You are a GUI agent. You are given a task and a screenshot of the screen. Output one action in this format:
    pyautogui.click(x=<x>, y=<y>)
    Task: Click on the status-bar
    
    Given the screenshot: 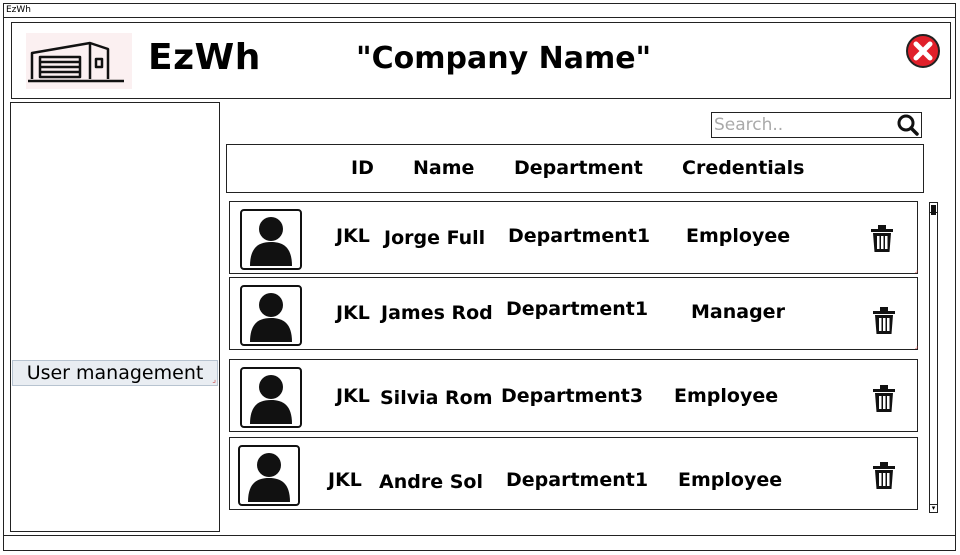 What is the action you would take?
    pyautogui.click(x=479, y=542)
    